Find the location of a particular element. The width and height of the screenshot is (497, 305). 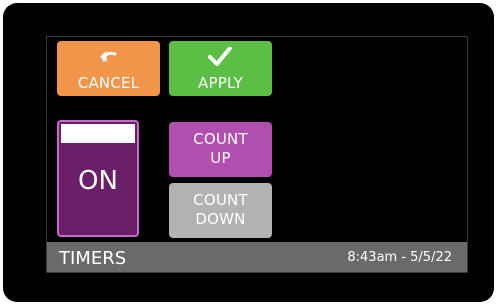

count-up-label-line1: COUNT is located at coordinates (220, 139).